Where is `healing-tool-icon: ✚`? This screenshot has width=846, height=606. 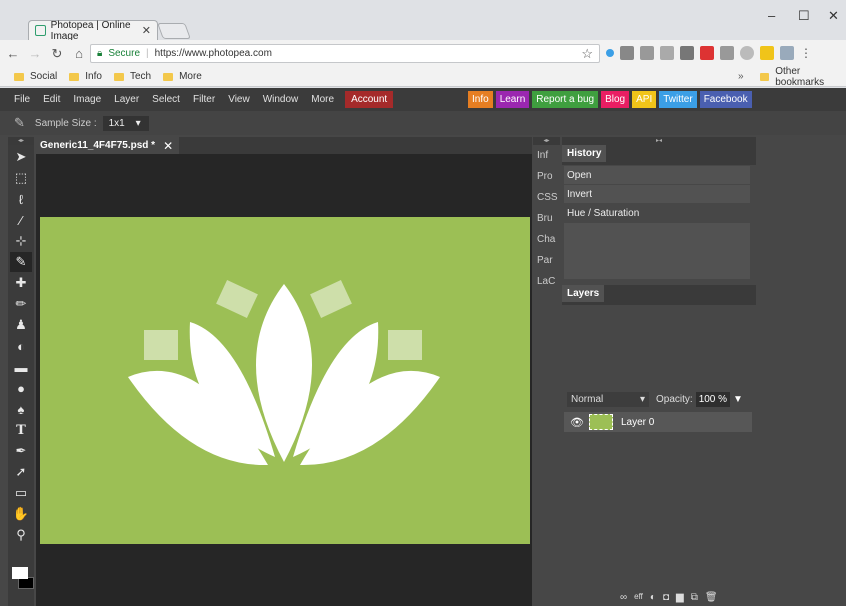
healing-tool-icon: ✚ is located at coordinates (21, 283).